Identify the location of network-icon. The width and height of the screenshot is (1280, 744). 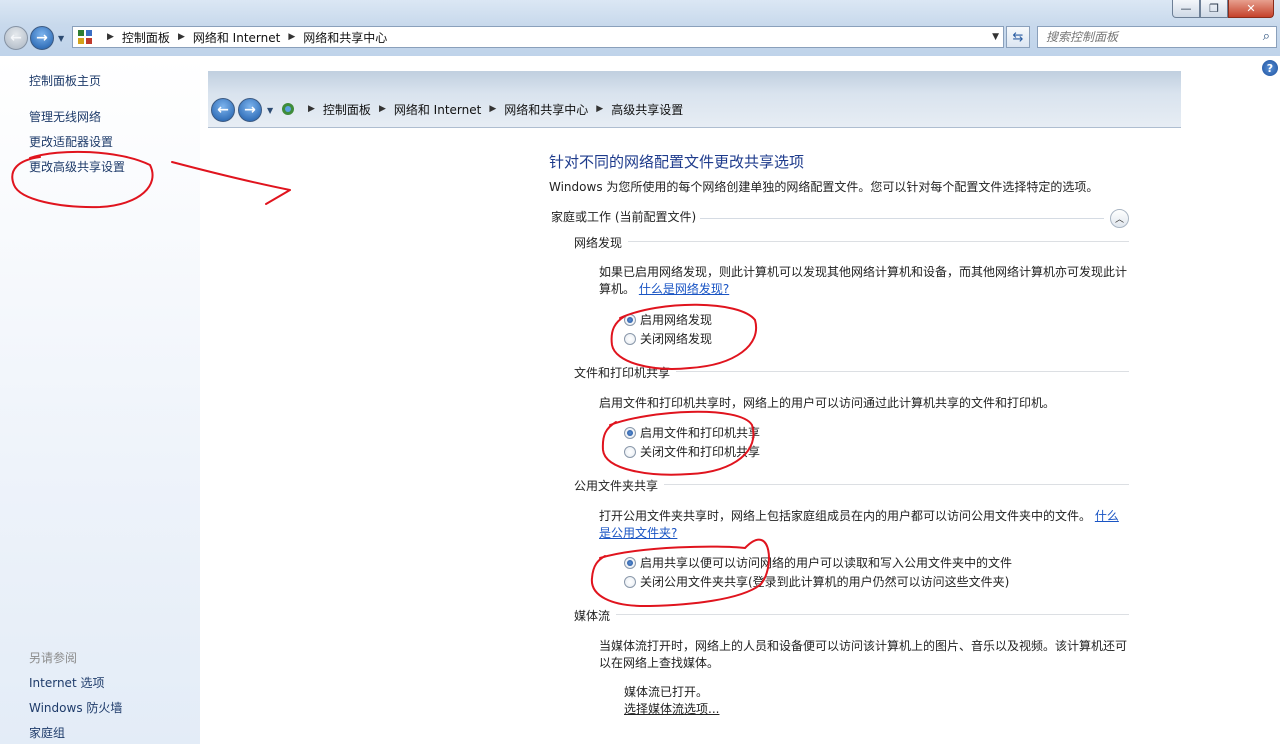
(288, 109).